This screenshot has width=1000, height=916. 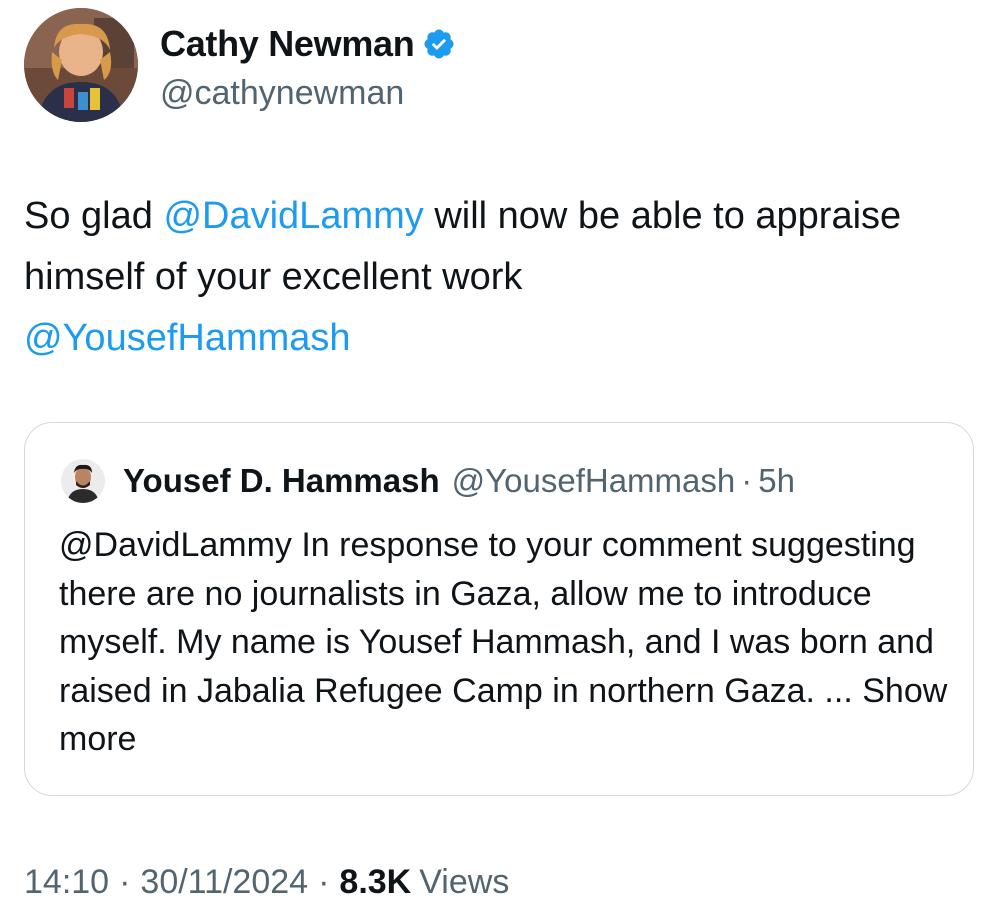 What do you see at coordinates (776, 481) in the screenshot?
I see `quoted-tweet-time: 5h` at bounding box center [776, 481].